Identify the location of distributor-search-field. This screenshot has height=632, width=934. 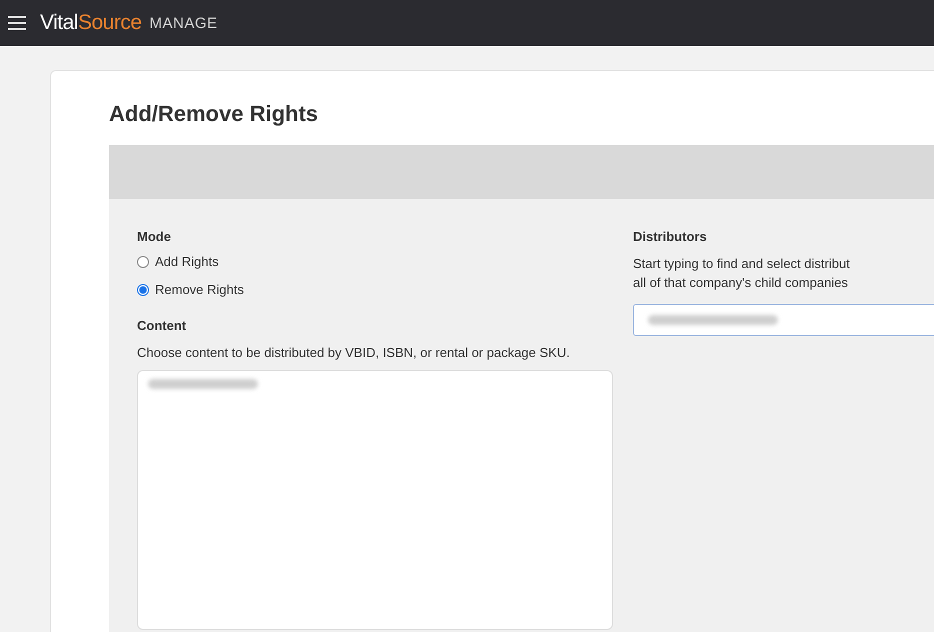
(783, 320).